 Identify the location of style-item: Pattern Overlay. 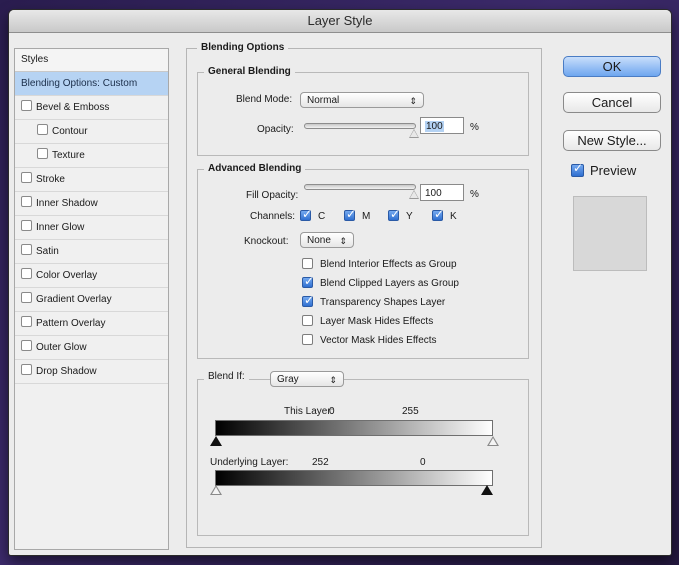
(91, 324).